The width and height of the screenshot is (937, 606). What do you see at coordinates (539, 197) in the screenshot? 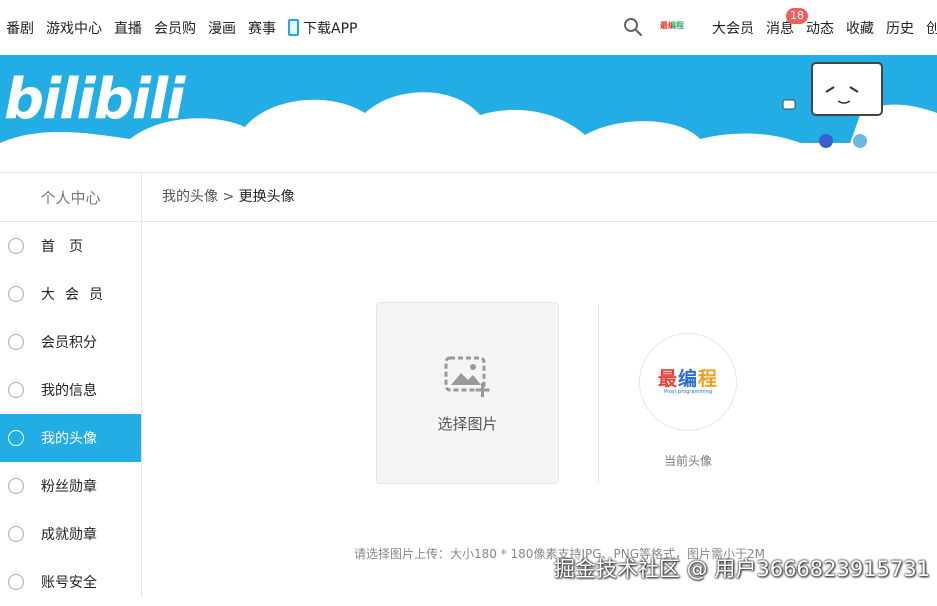
I see `breadcrumb: 我的头像 > 更换头像` at bounding box center [539, 197].